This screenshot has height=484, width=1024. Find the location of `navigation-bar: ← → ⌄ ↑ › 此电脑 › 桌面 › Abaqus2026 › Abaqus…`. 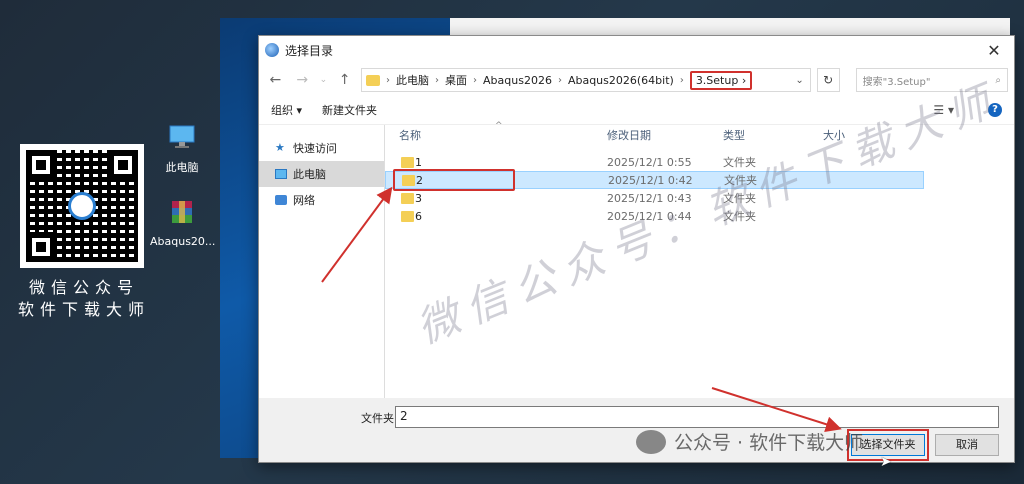

navigation-bar: ← → ⌄ ↑ › 此电脑 › 桌面 › Abaqus2026 › Abaqus… is located at coordinates (636, 80).